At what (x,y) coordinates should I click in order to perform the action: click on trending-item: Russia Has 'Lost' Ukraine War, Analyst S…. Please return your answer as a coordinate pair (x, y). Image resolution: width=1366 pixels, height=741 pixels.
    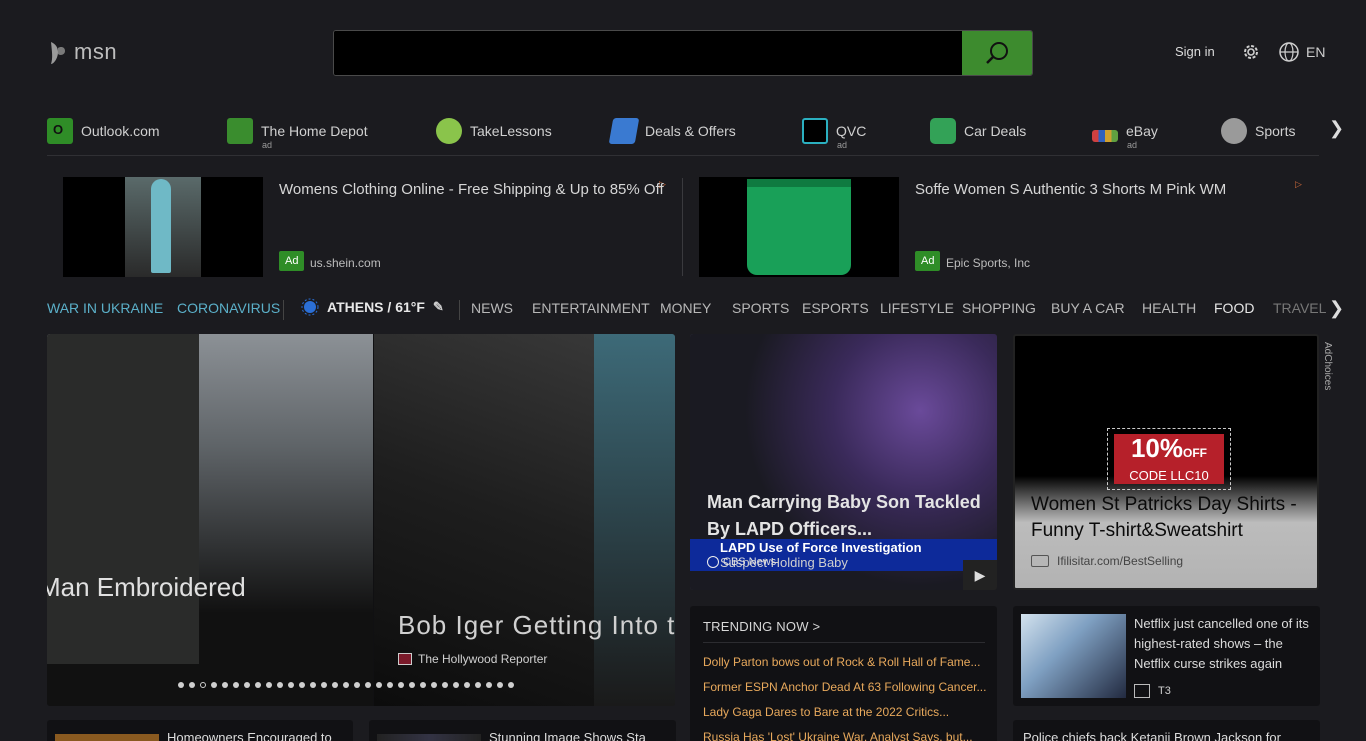
    Looking at the image, I should click on (845, 735).